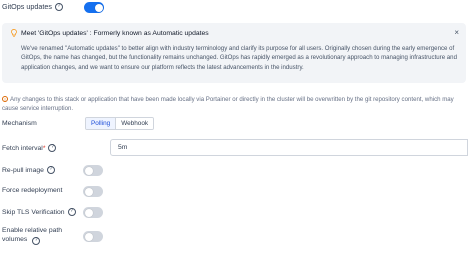  I want to click on skip-tls-label-row: Skip TLS Verification ?, so click(39, 212).